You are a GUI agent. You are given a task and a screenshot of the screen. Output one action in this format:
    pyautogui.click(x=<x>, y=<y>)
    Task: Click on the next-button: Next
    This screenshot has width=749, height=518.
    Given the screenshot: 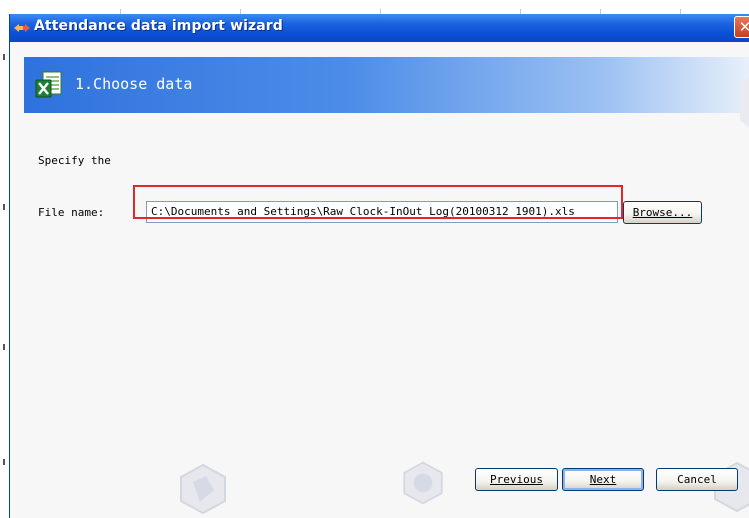 What is the action you would take?
    pyautogui.click(x=603, y=479)
    